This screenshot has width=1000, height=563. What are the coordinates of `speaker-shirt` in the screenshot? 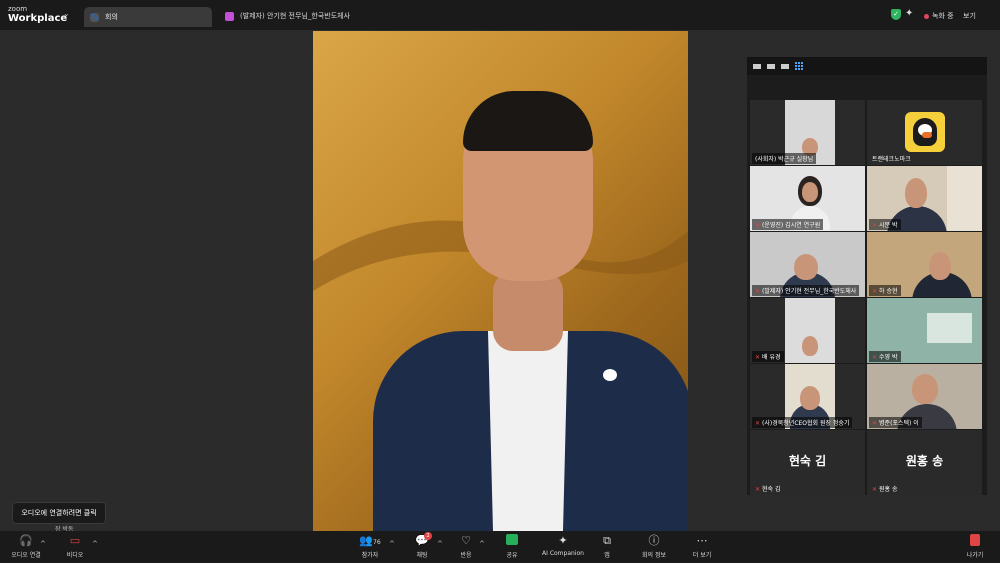 It's located at (528, 431).